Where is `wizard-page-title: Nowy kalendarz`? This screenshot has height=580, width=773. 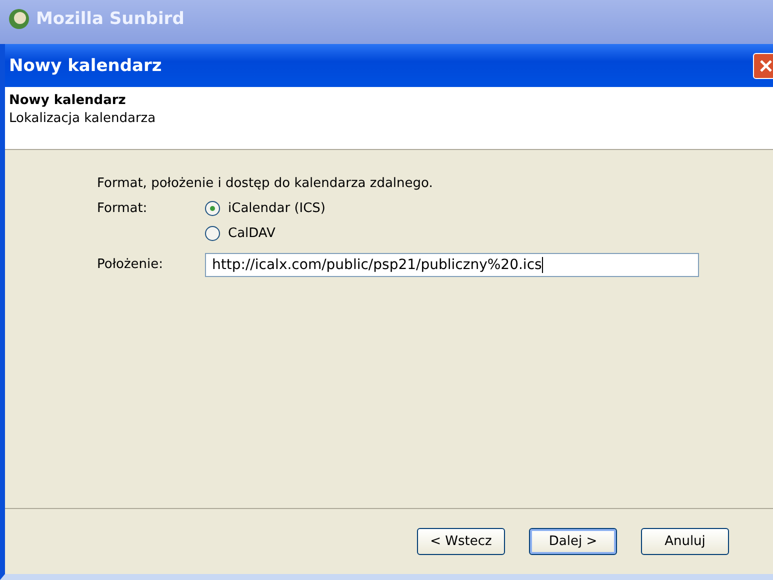 wizard-page-title: Nowy kalendarz is located at coordinates (68, 100).